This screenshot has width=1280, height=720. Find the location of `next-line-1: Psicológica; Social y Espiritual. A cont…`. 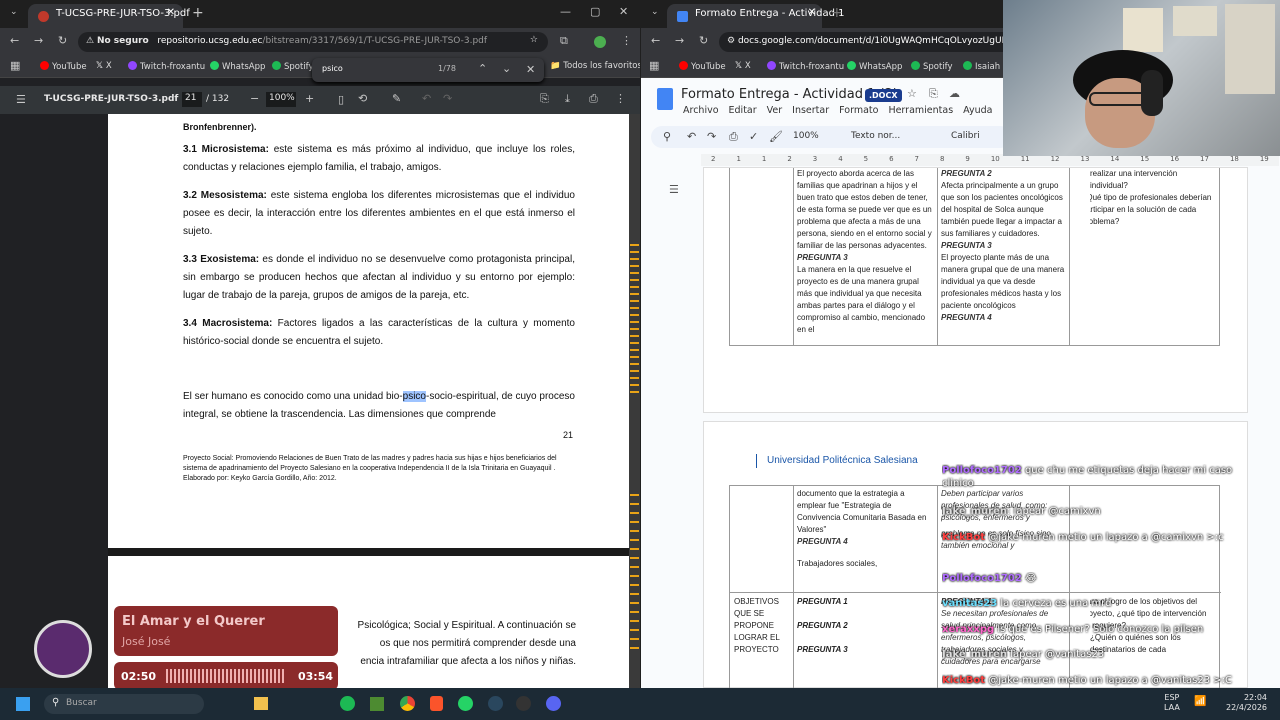

next-line-1: Psicológica; Social y Espiritual. A cont… is located at coordinates (466, 625).